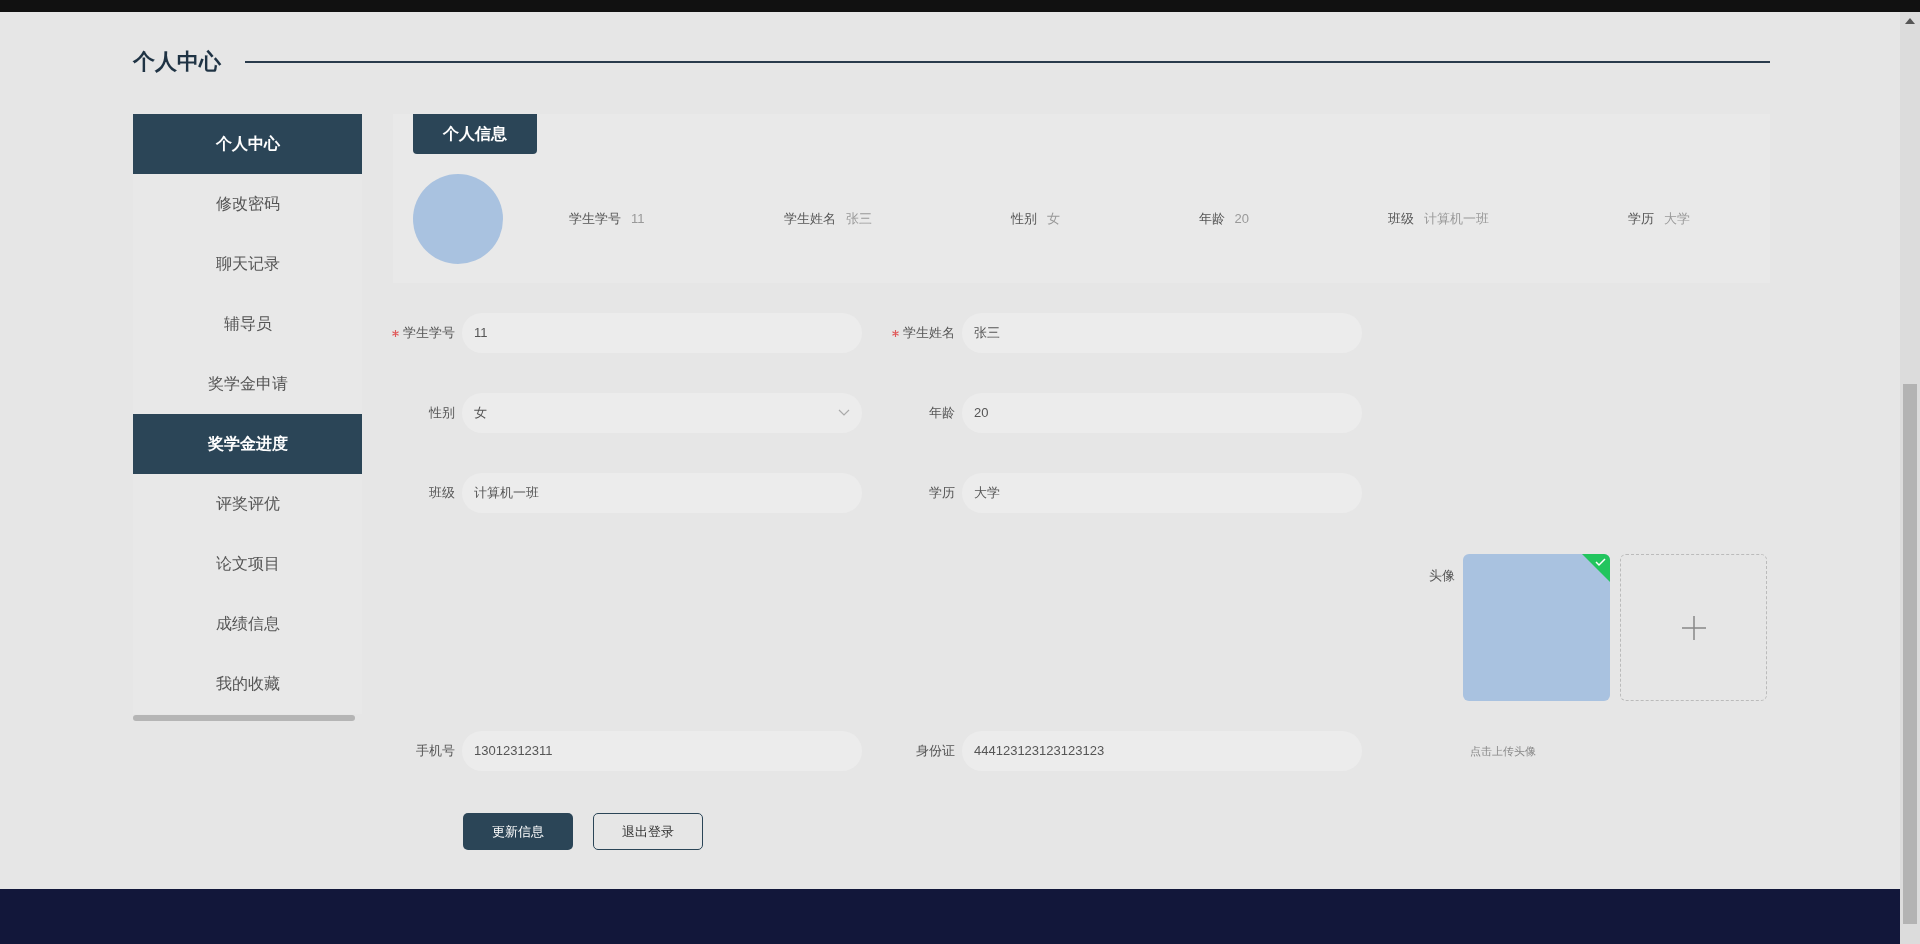 The image size is (1920, 944). What do you see at coordinates (1162, 413) in the screenshot?
I see `input-field: 20` at bounding box center [1162, 413].